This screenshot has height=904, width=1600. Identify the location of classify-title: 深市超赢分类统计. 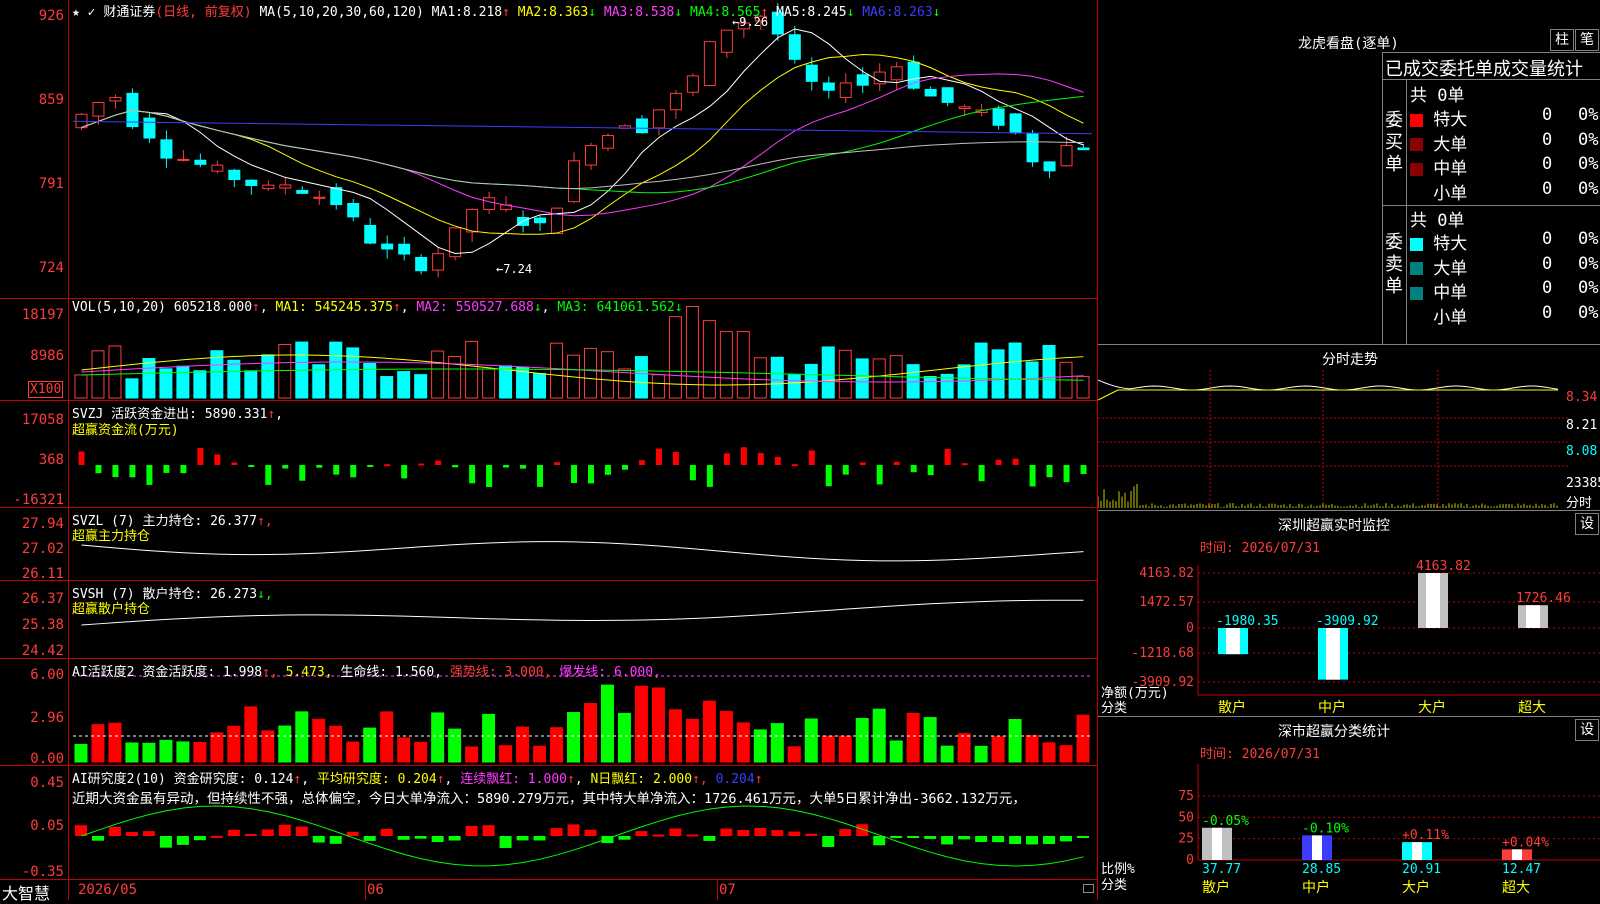
(1334, 732).